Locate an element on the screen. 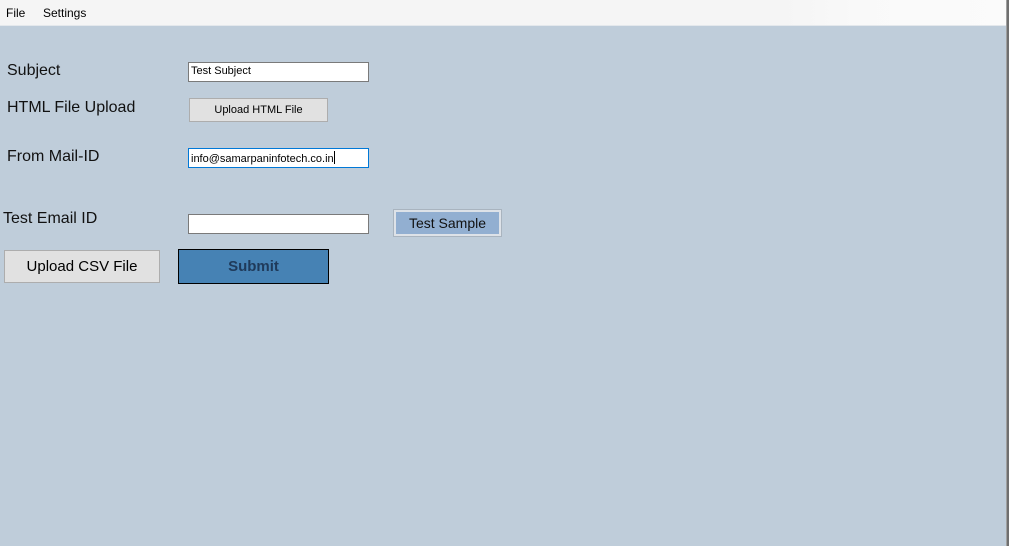 This screenshot has width=1009, height=546. upload-html-file-button: Upload HTML File is located at coordinates (258, 110).